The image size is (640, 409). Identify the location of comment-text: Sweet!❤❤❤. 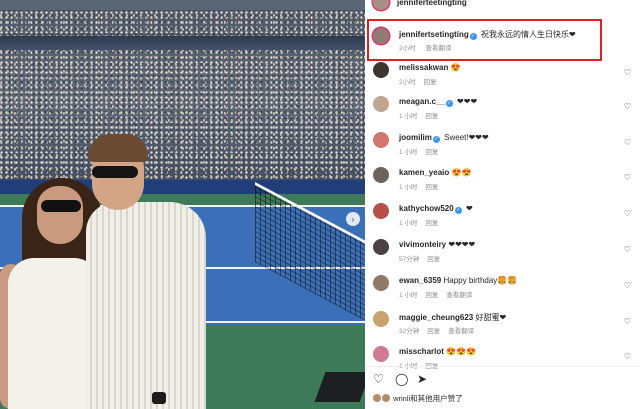
(466, 137).